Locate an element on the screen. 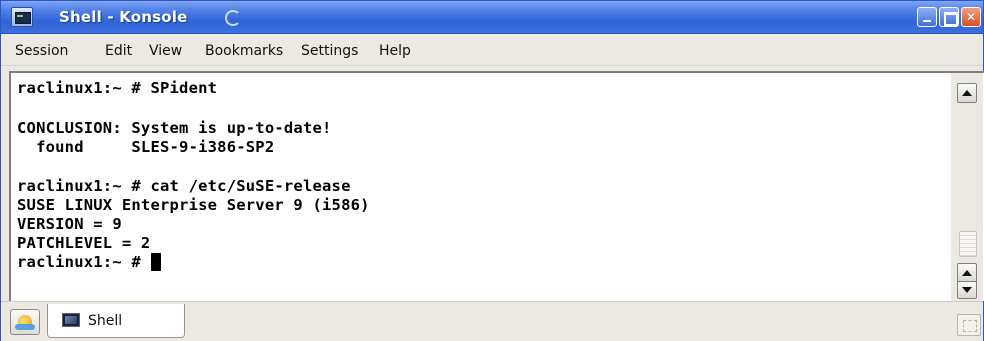 The height and width of the screenshot is (341, 984). menu-bookmarks: Bookmarks is located at coordinates (244, 51).